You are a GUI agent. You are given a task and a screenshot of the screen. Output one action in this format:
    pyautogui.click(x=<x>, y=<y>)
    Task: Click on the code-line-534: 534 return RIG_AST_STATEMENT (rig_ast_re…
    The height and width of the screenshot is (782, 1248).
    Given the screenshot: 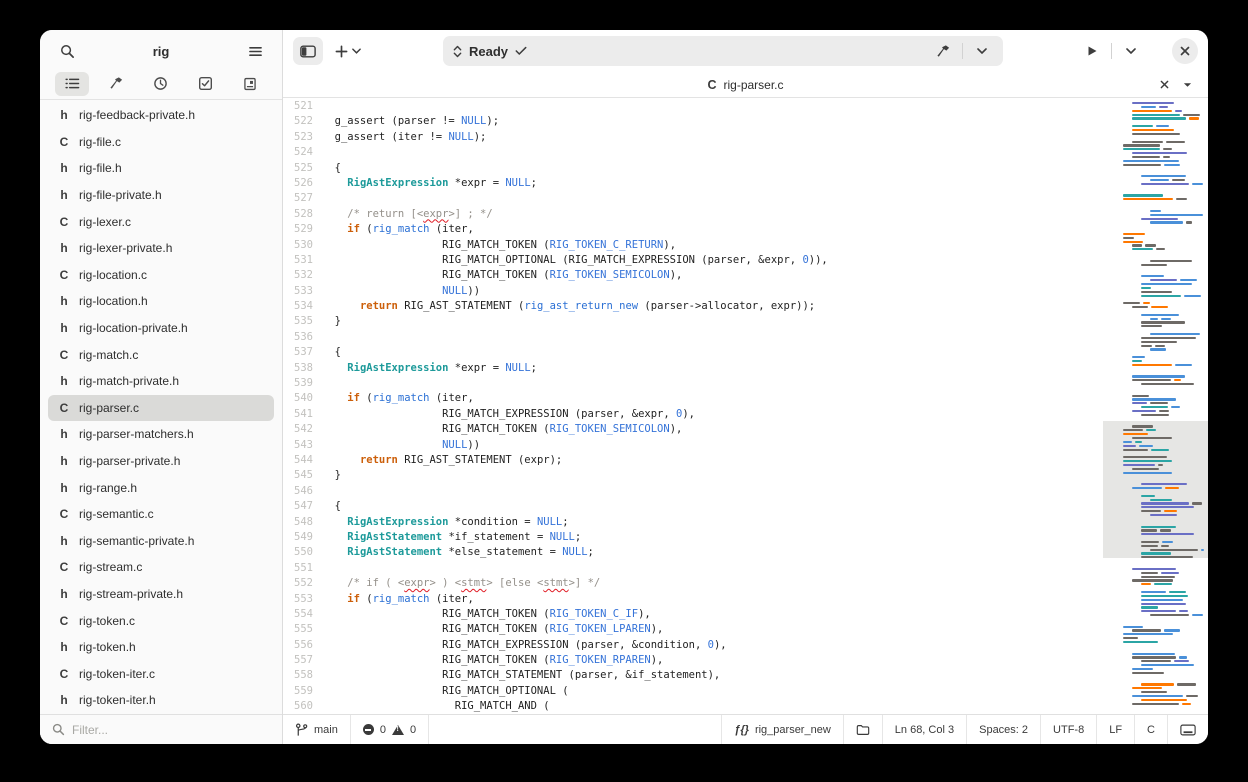 What is the action you would take?
    pyautogui.click(x=693, y=306)
    